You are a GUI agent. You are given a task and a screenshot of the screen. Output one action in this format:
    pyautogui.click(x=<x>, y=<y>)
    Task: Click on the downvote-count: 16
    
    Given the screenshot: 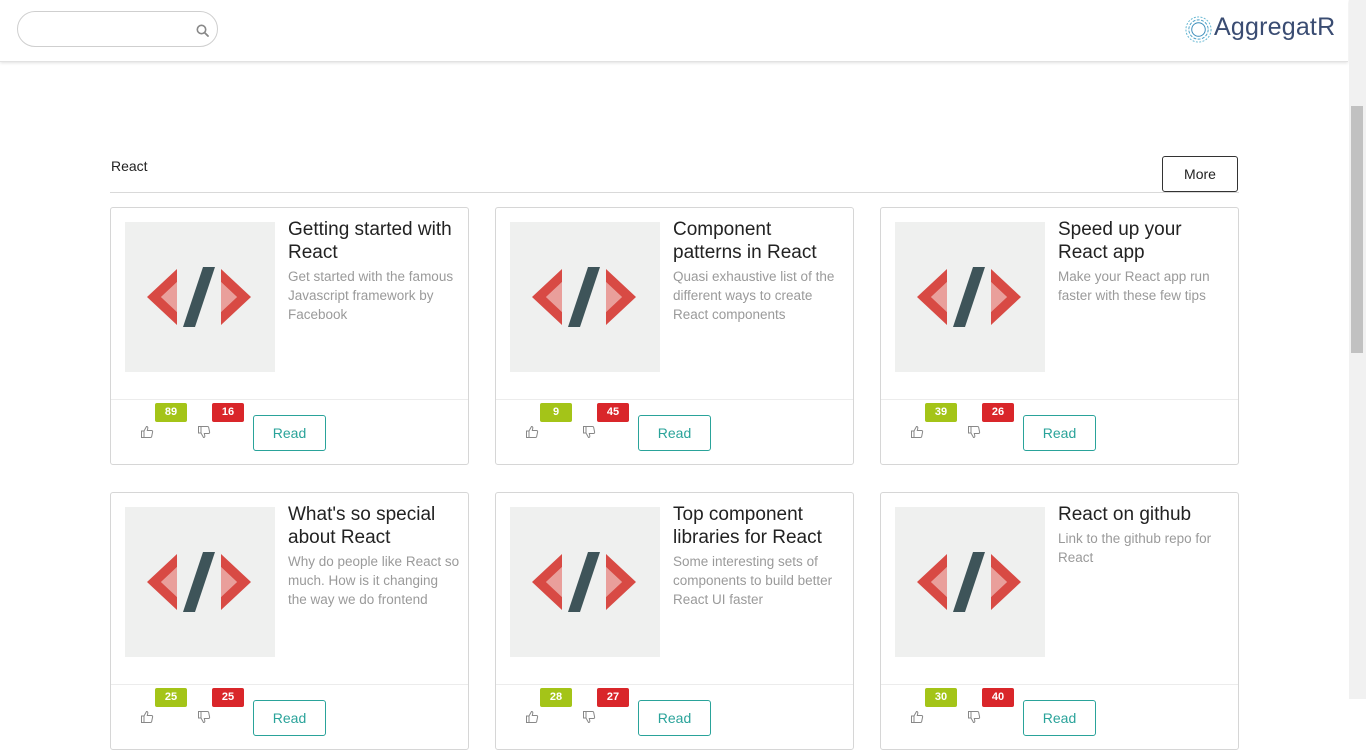 What is the action you would take?
    pyautogui.click(x=228, y=412)
    